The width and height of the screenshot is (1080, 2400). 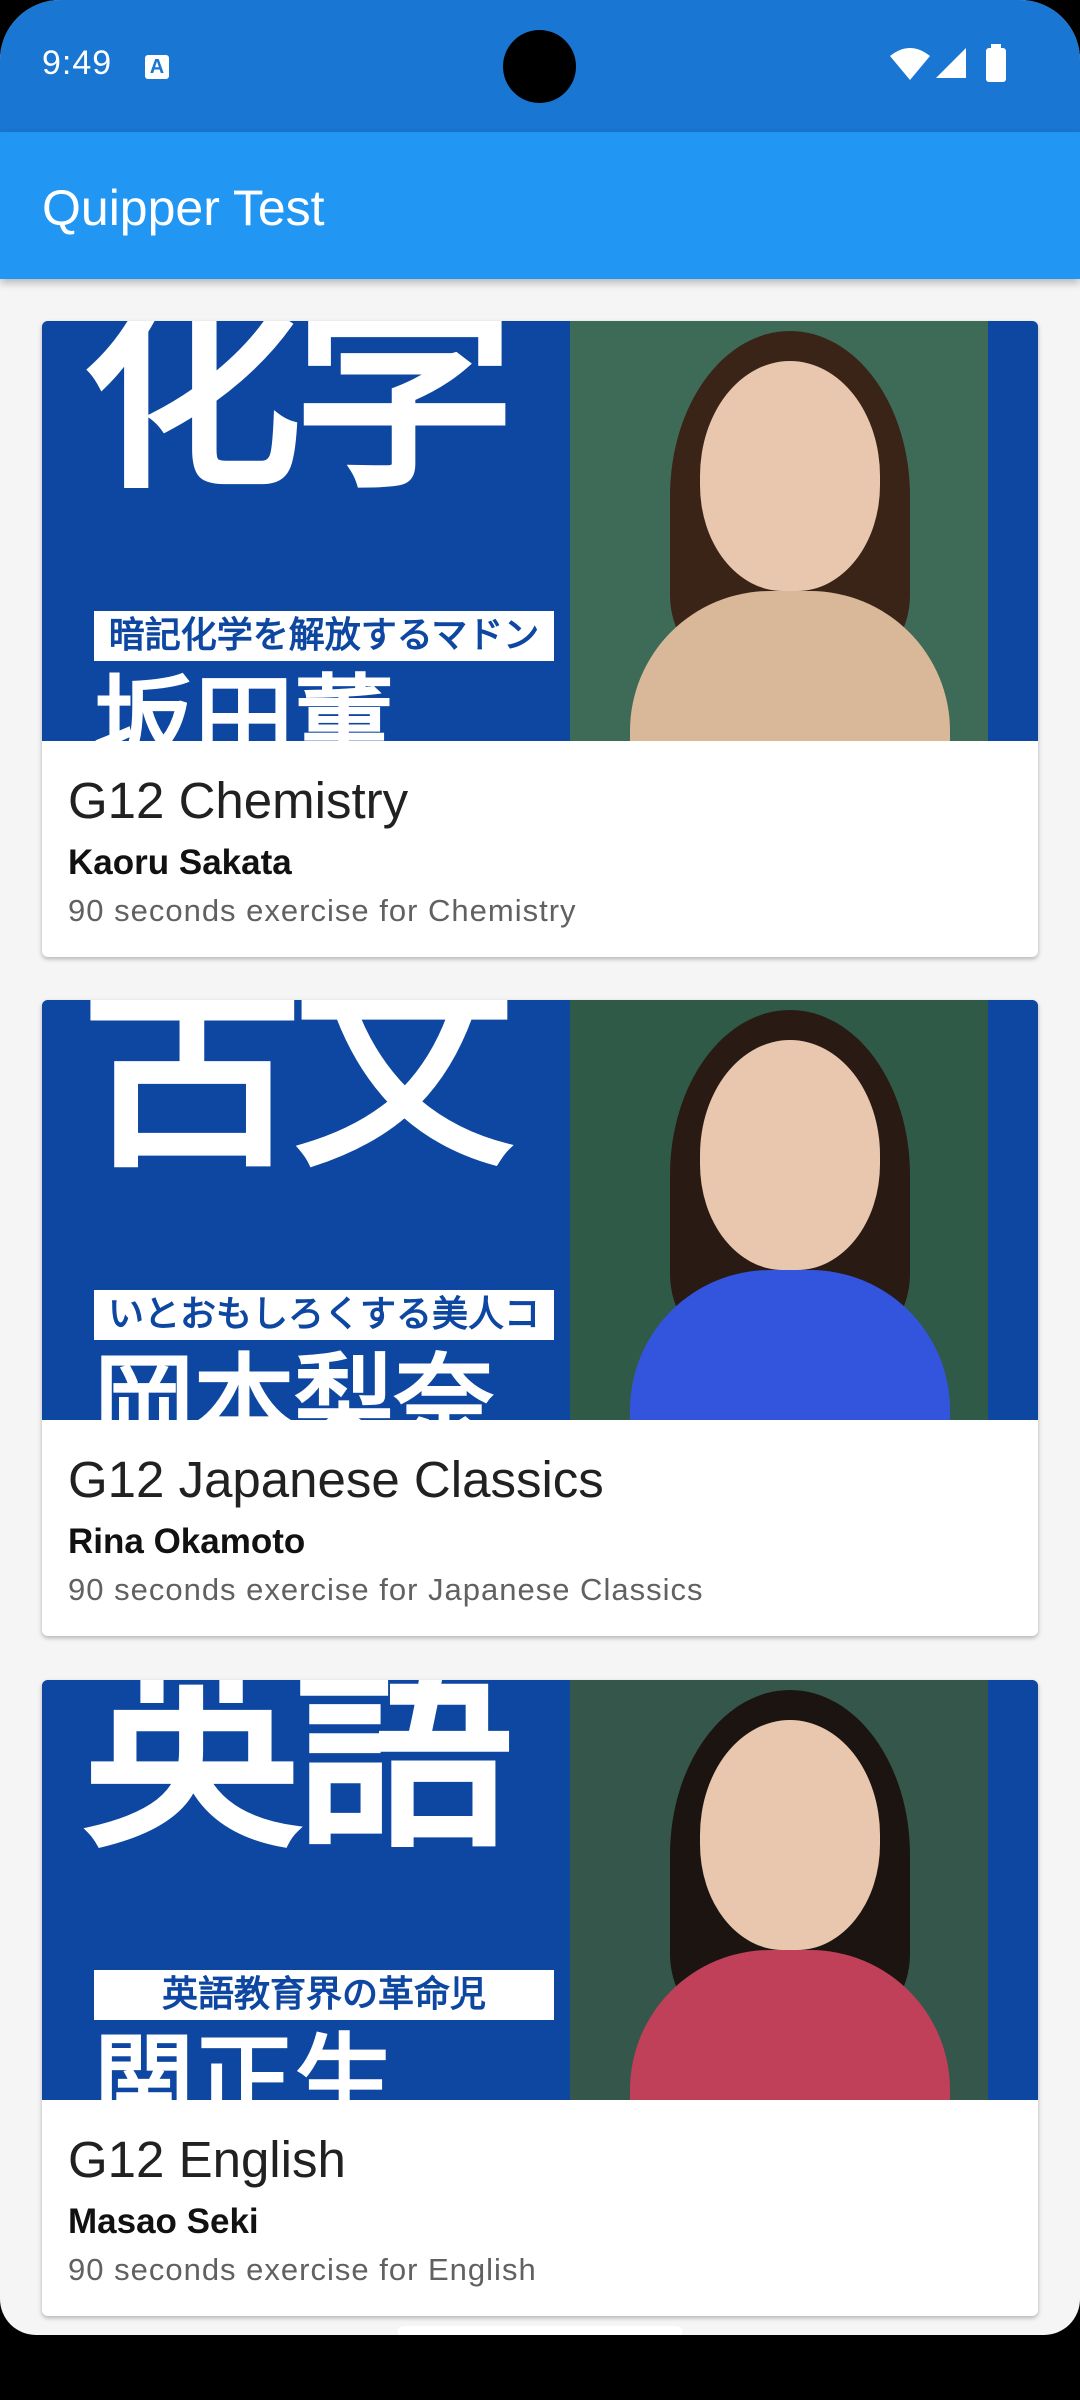 What do you see at coordinates (238, 800) in the screenshot?
I see `course-title: G12 Chemistry` at bounding box center [238, 800].